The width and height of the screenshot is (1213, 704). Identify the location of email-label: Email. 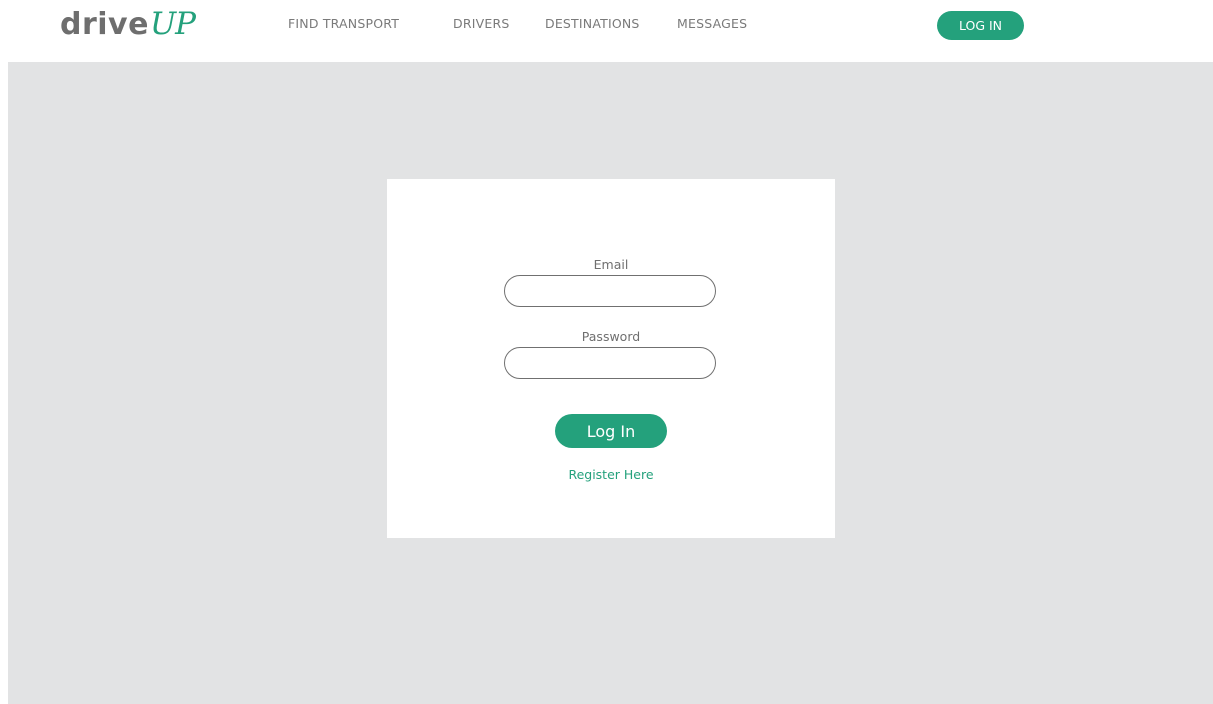
(611, 264).